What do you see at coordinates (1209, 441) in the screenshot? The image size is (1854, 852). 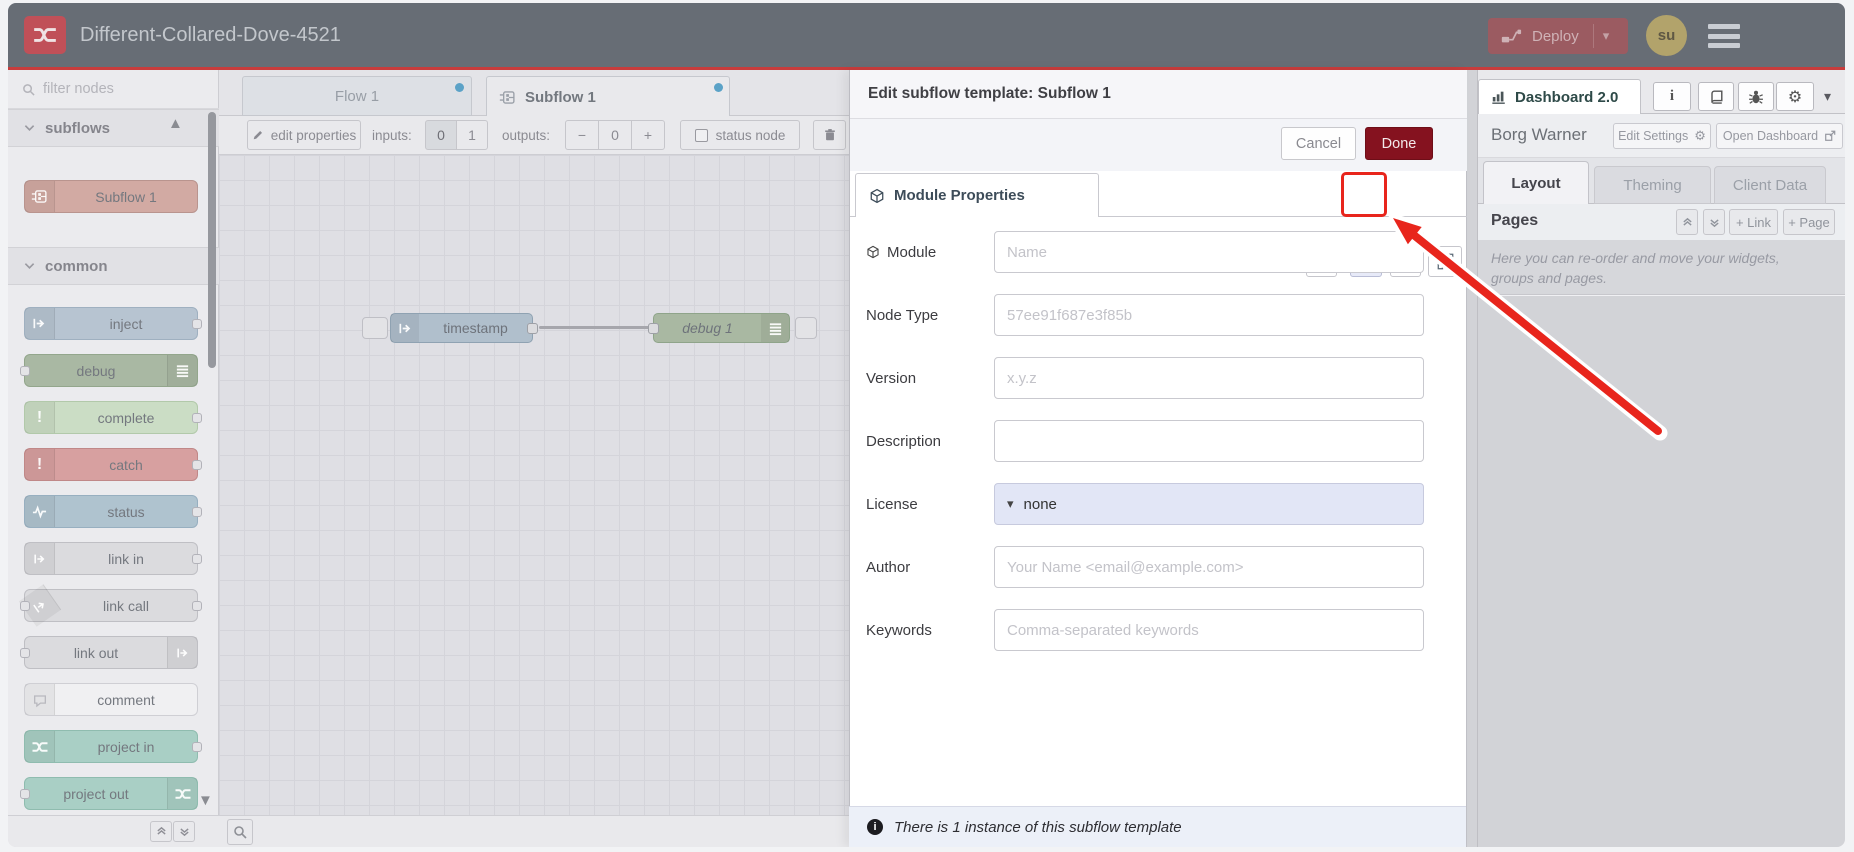 I see `description-input` at bounding box center [1209, 441].